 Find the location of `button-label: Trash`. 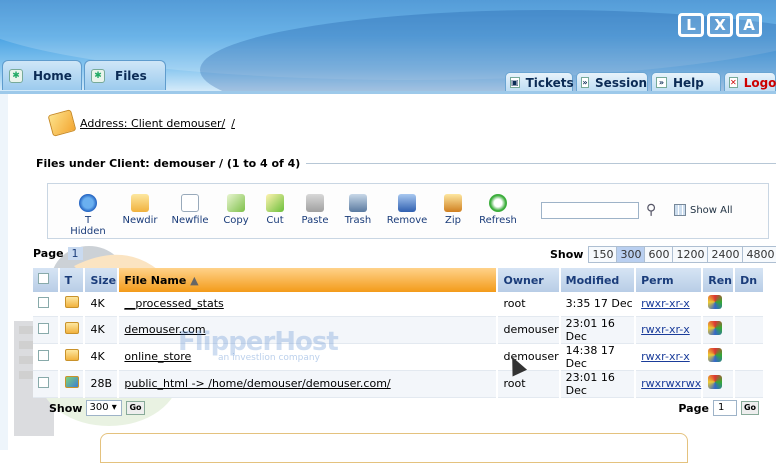

button-label: Trash is located at coordinates (358, 220).